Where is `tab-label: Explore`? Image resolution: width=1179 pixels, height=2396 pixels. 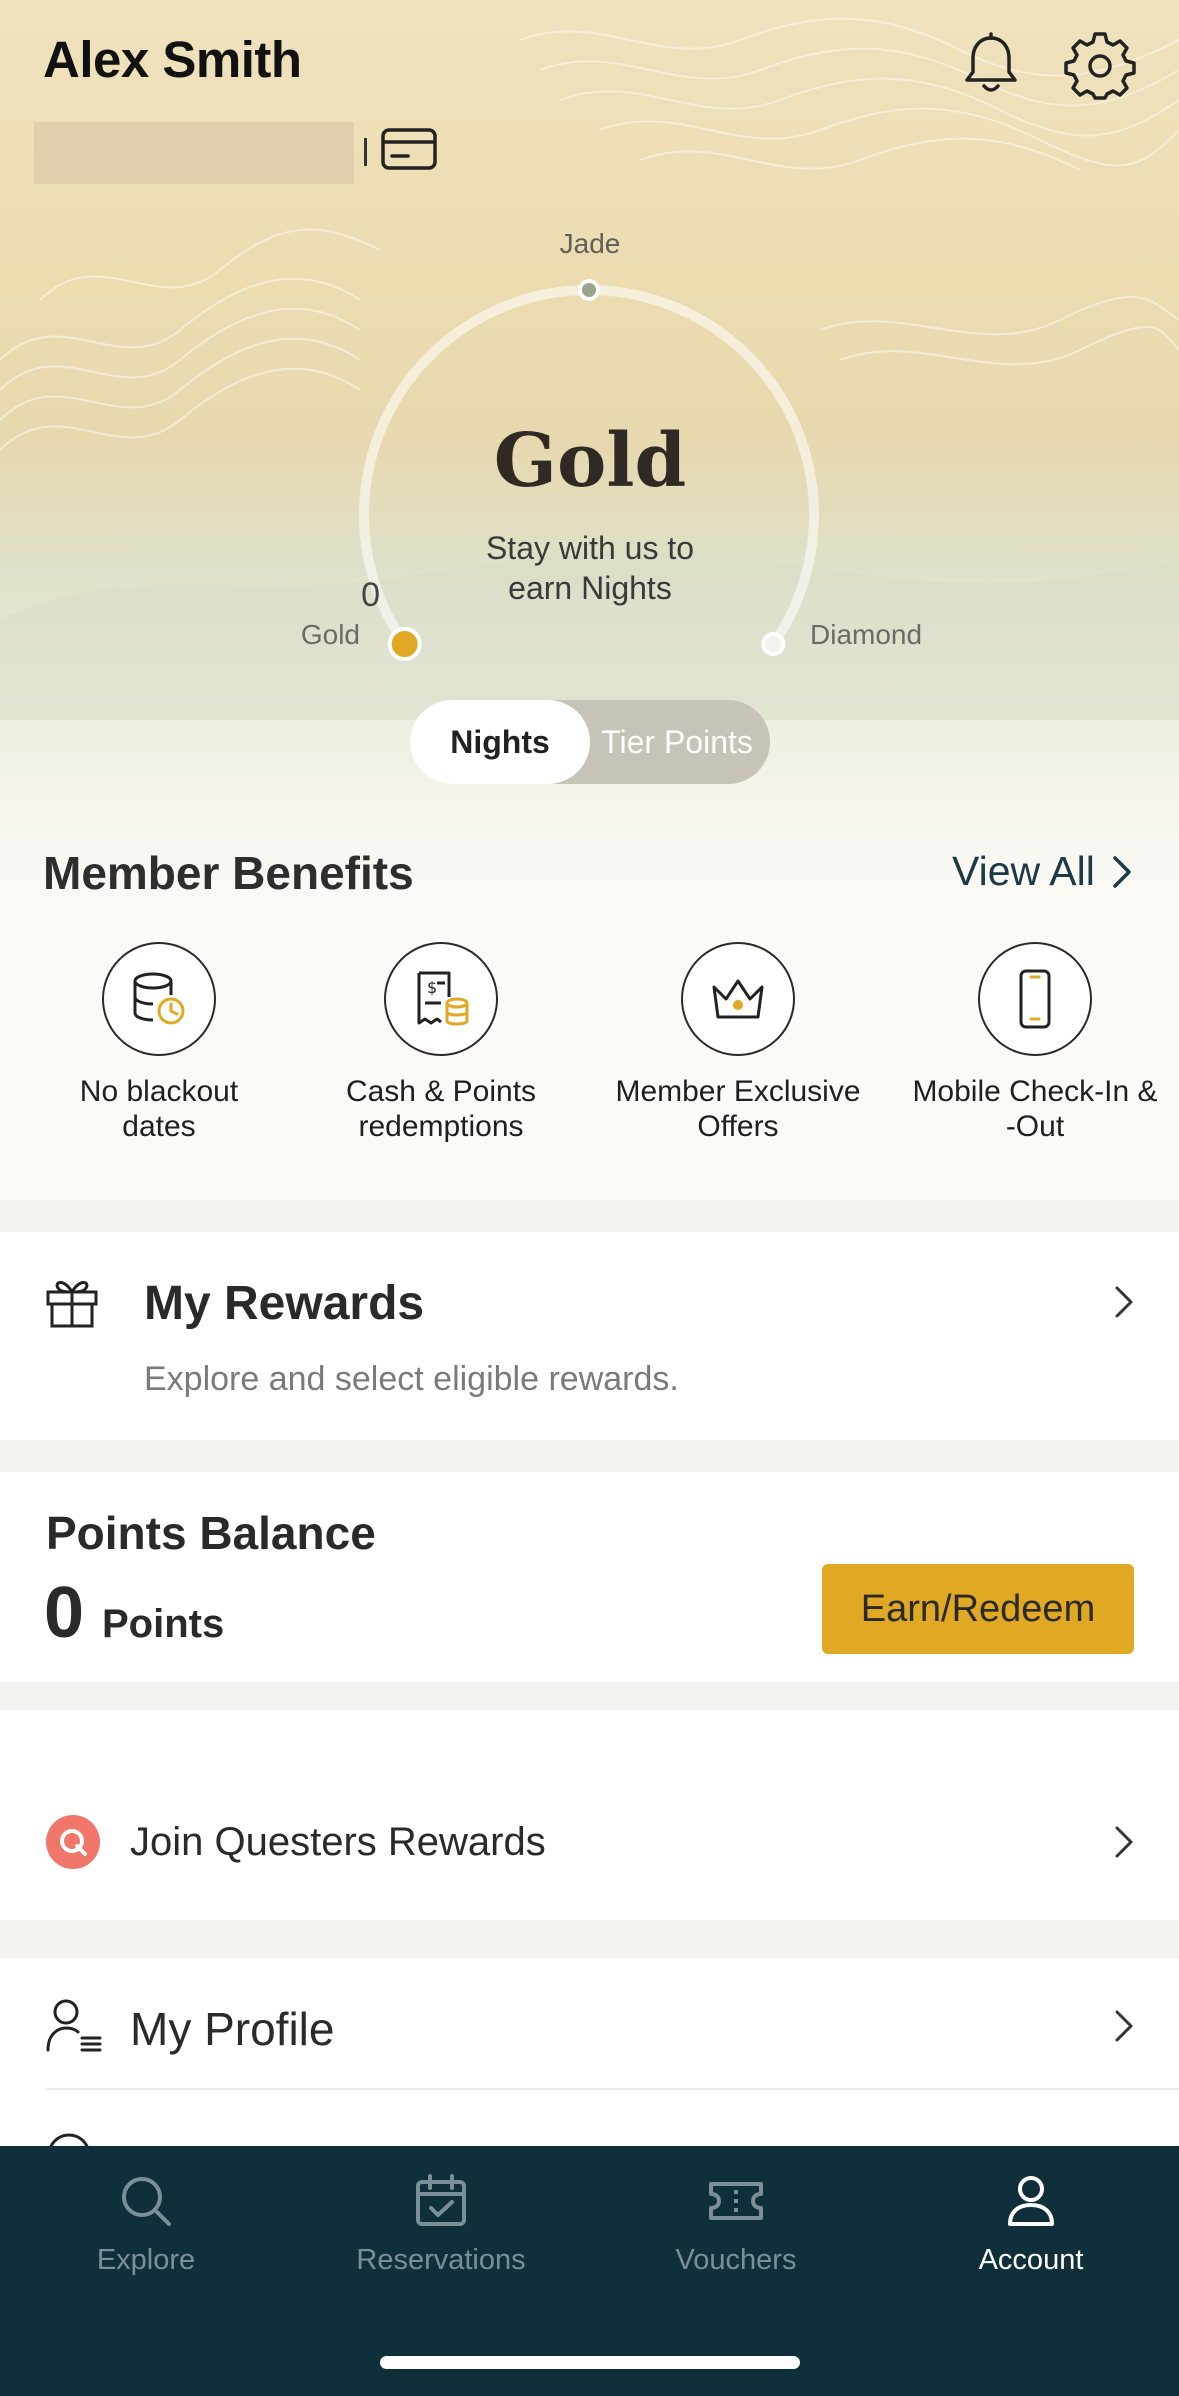
tab-label: Explore is located at coordinates (146, 2260).